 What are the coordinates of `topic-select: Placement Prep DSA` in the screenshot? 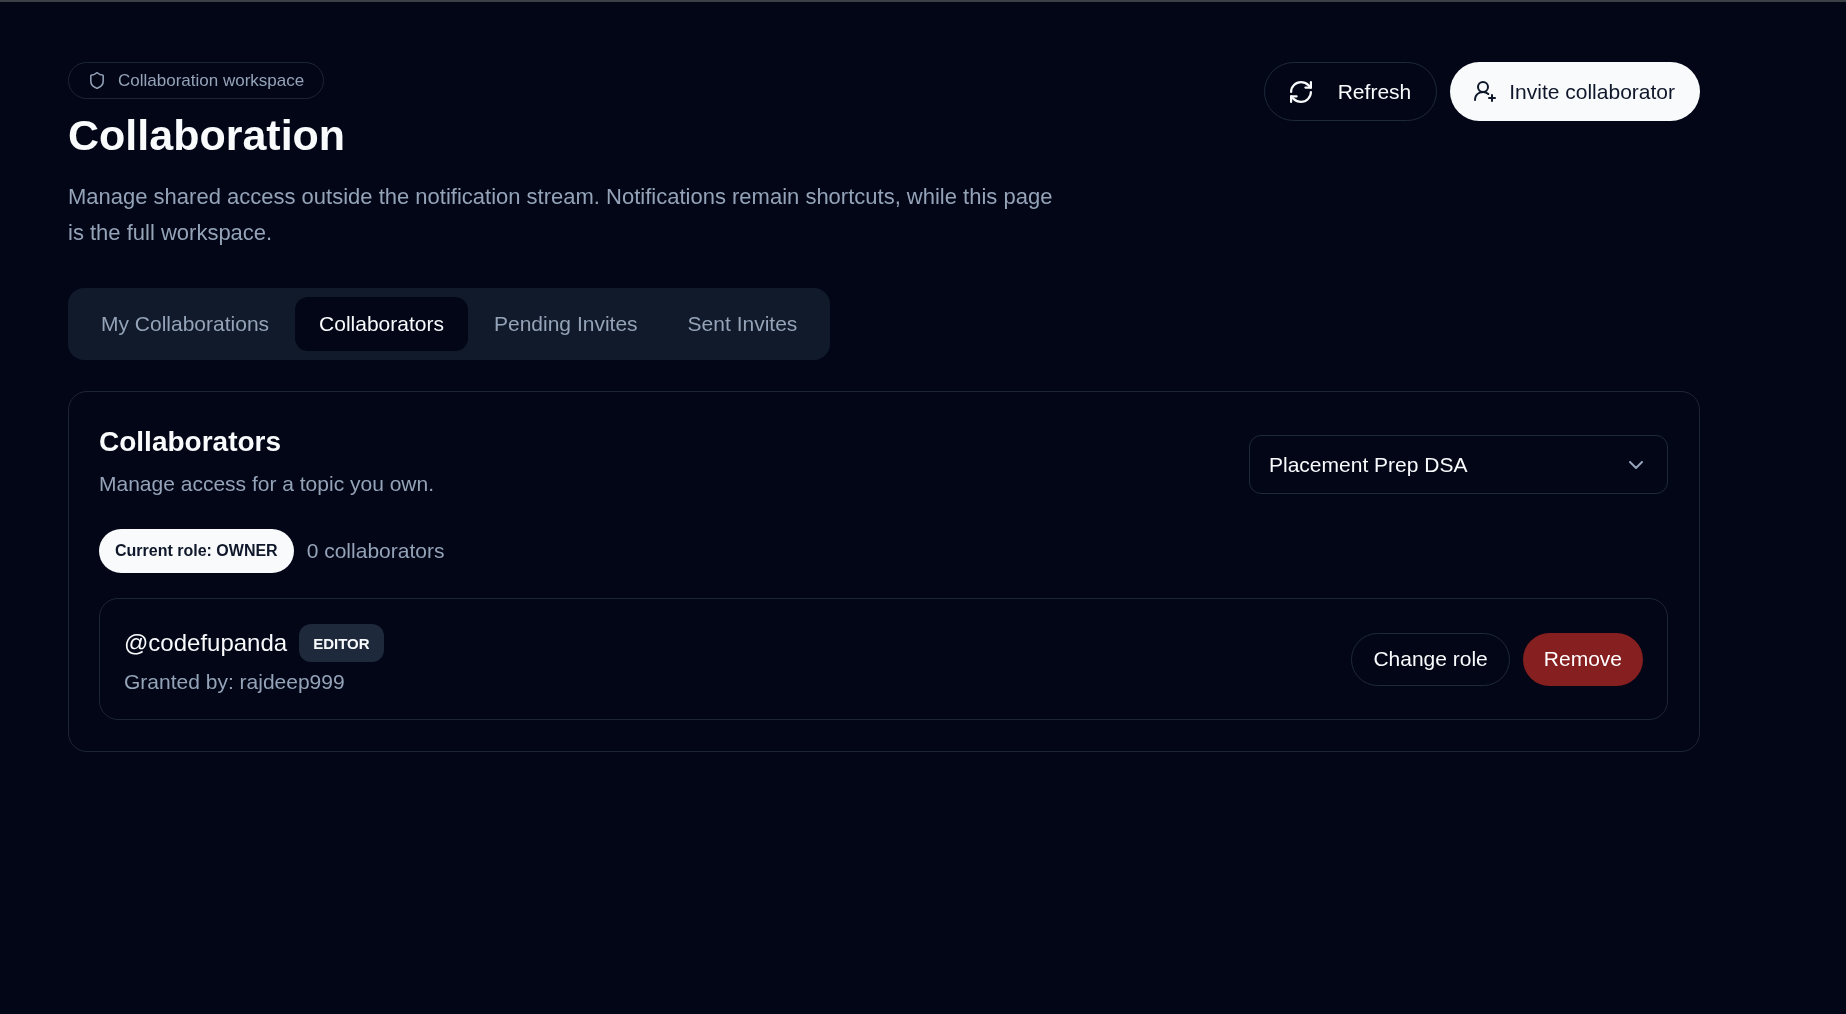 It's located at (1458, 464).